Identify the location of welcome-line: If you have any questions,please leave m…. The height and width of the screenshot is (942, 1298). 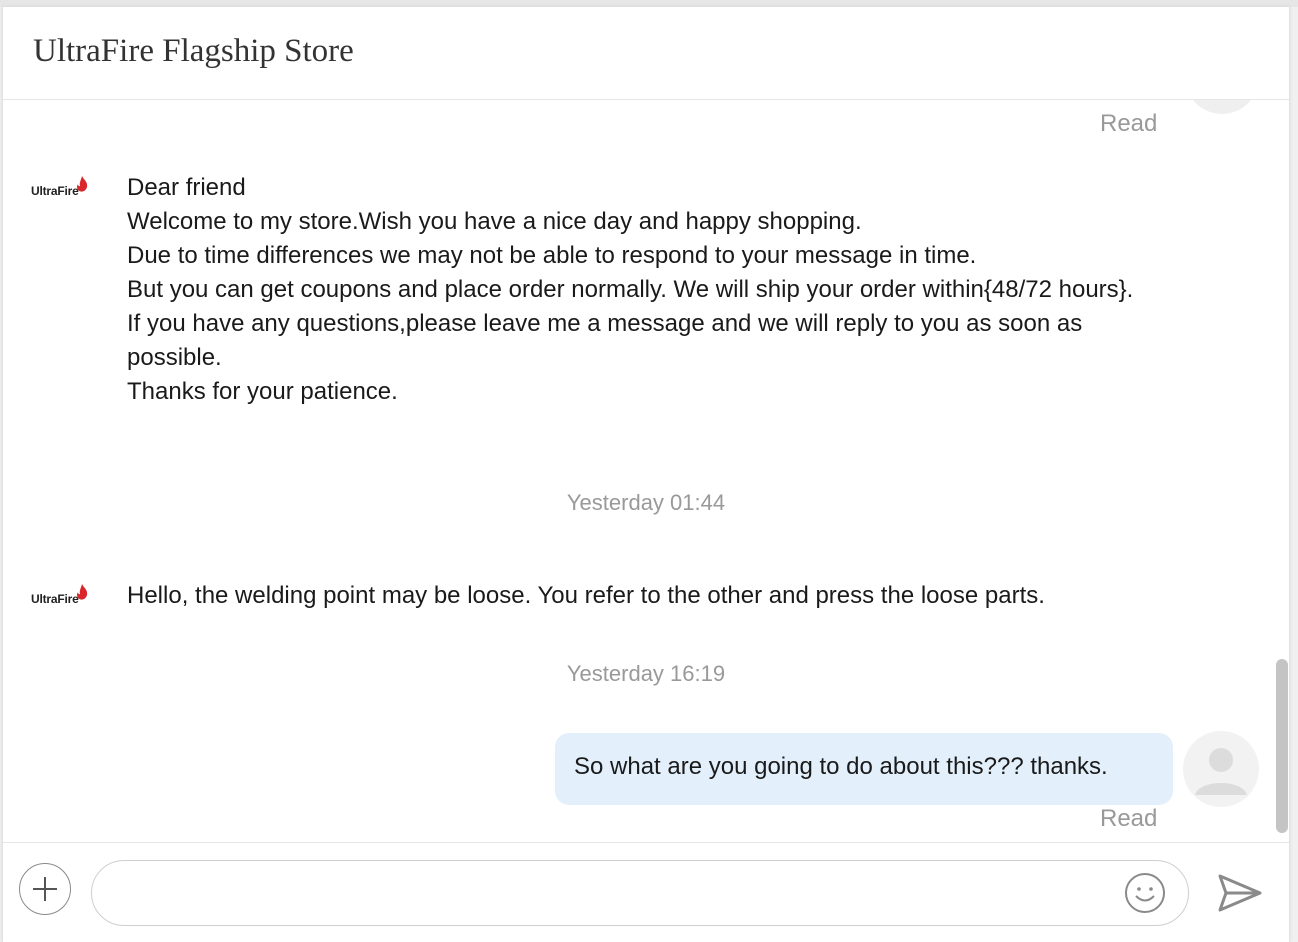
(605, 340).